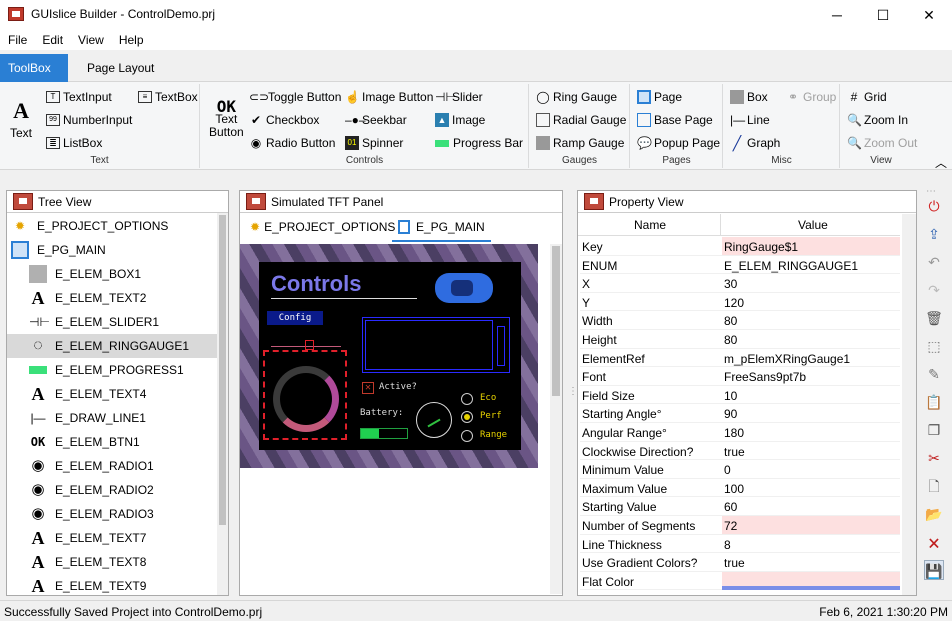 The height and width of the screenshot is (621, 952). I want to click on properties-icon: ✎, so click(934, 374).